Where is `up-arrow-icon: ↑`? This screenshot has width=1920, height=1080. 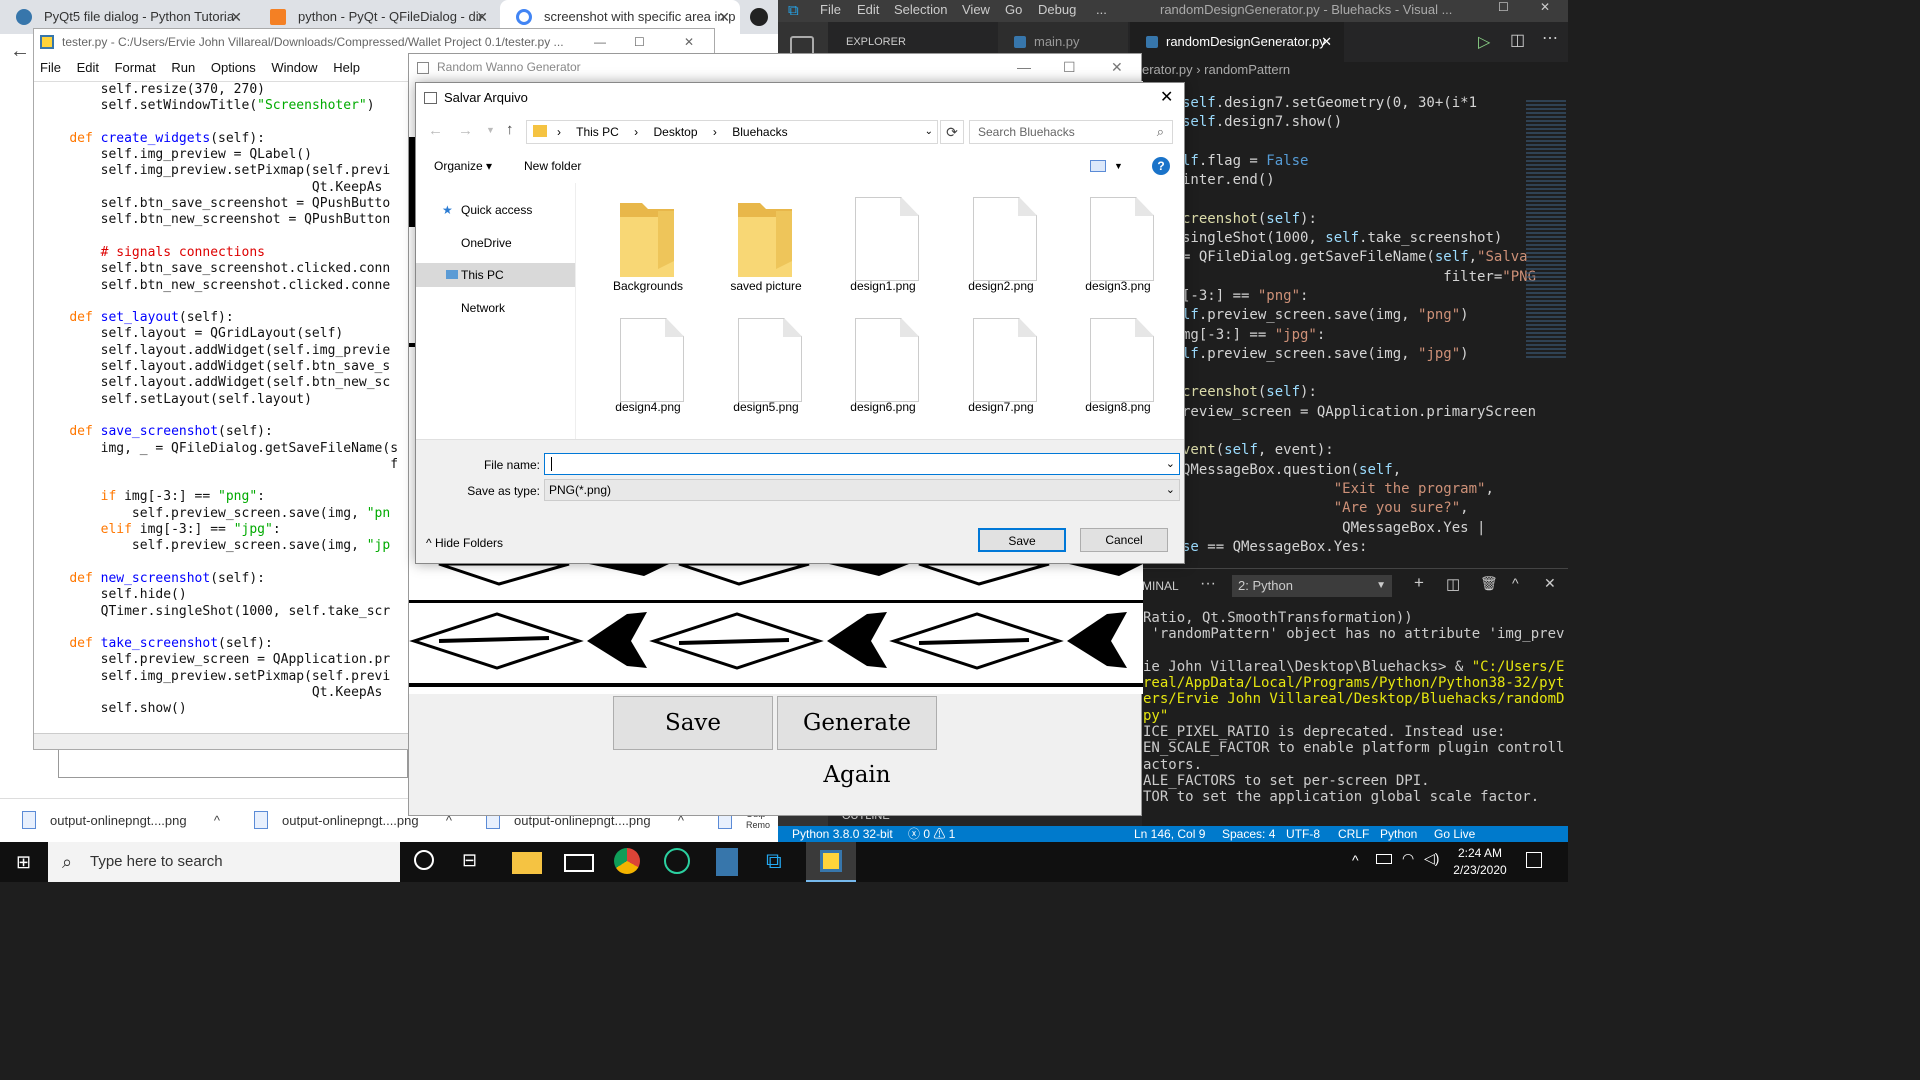
up-arrow-icon: ↑ is located at coordinates (510, 129).